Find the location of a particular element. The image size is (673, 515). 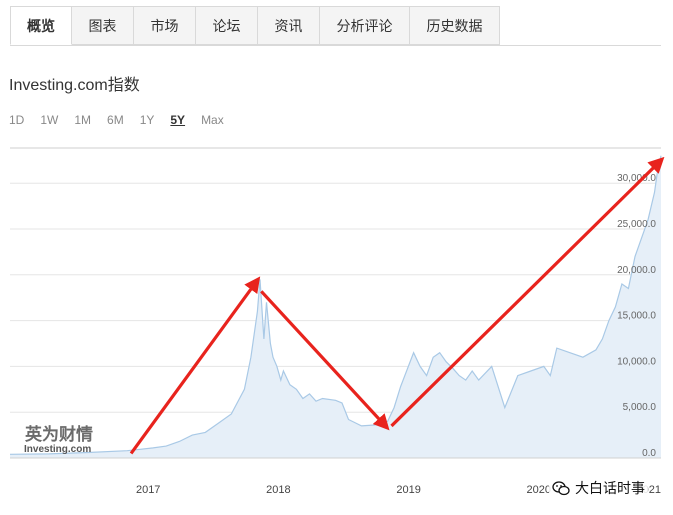

tab-chart: 图表 is located at coordinates (103, 25).